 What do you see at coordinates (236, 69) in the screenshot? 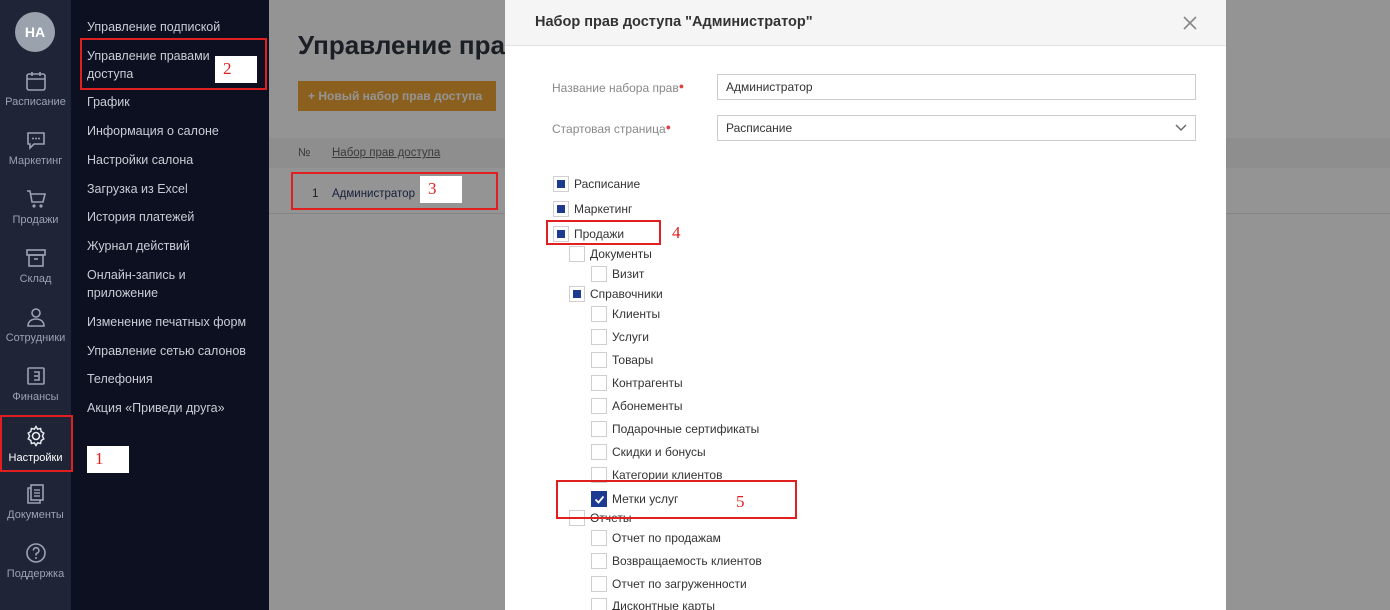
I see `annotation-label-2: 2` at bounding box center [236, 69].